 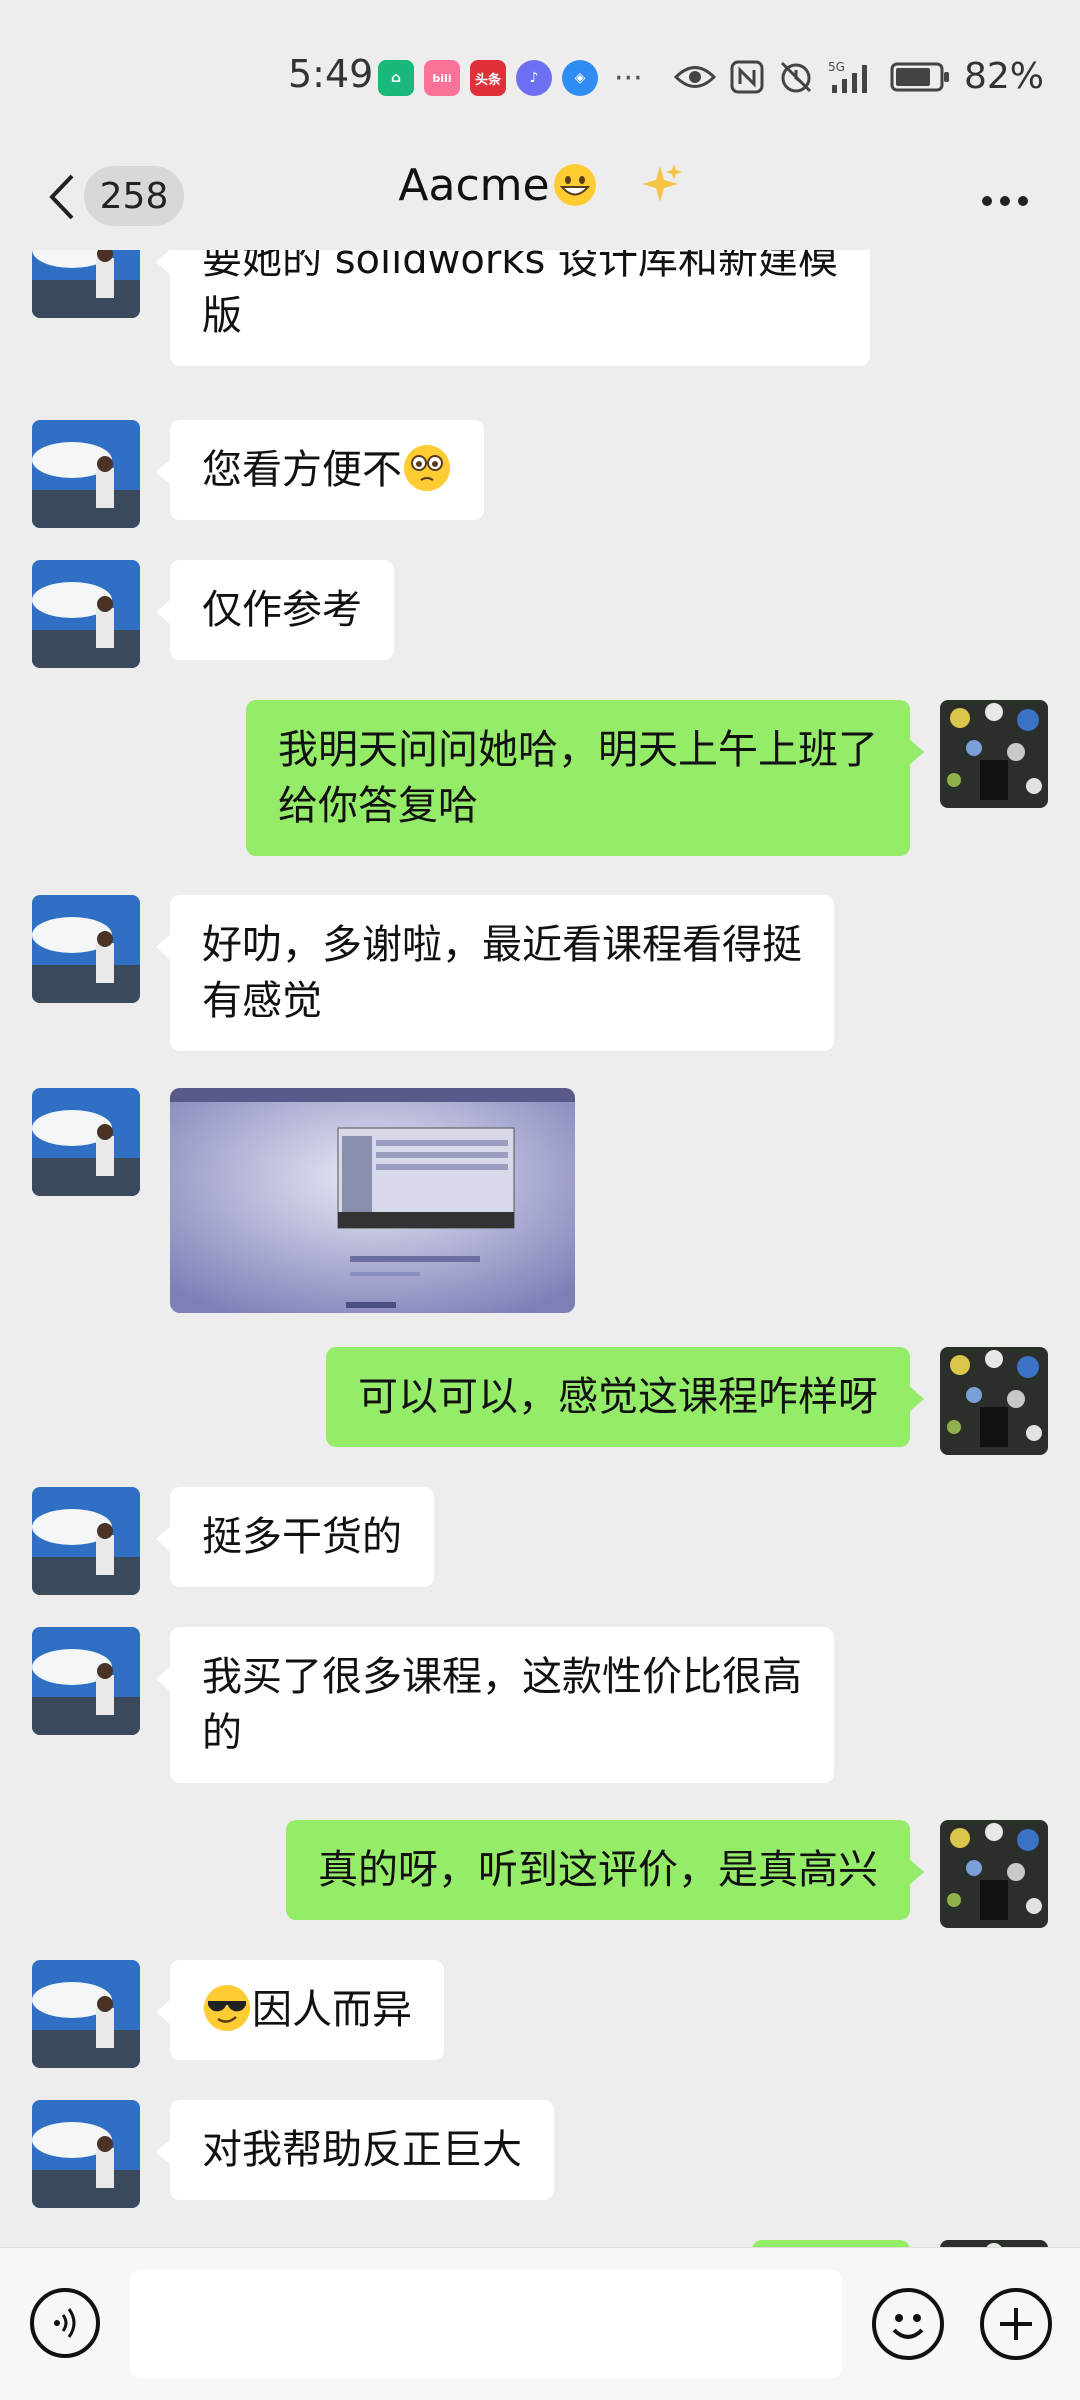 What do you see at coordinates (796, 76) in the screenshot?
I see `alarm-off-icon` at bounding box center [796, 76].